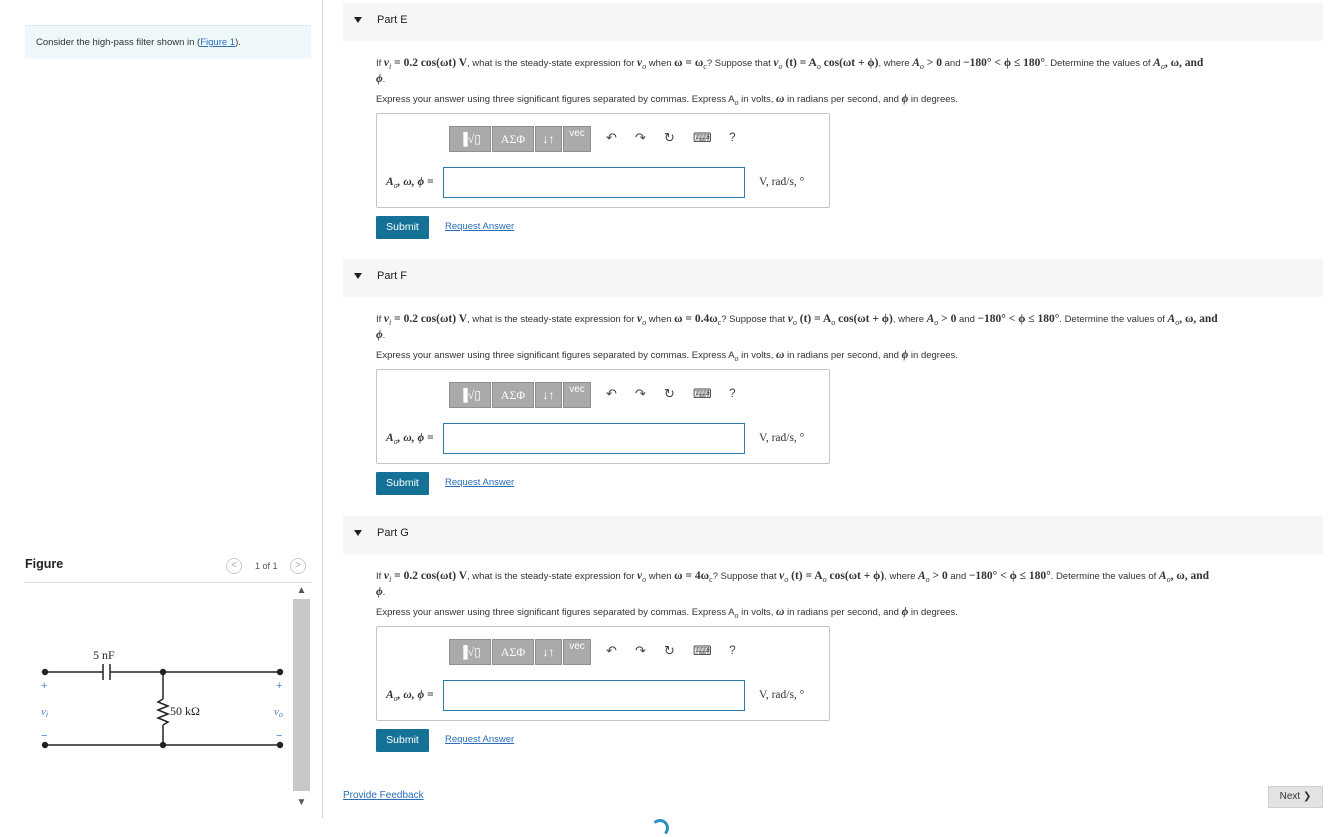 This screenshot has height=837, width=1339. I want to click on part-header: Part G, so click(833, 535).